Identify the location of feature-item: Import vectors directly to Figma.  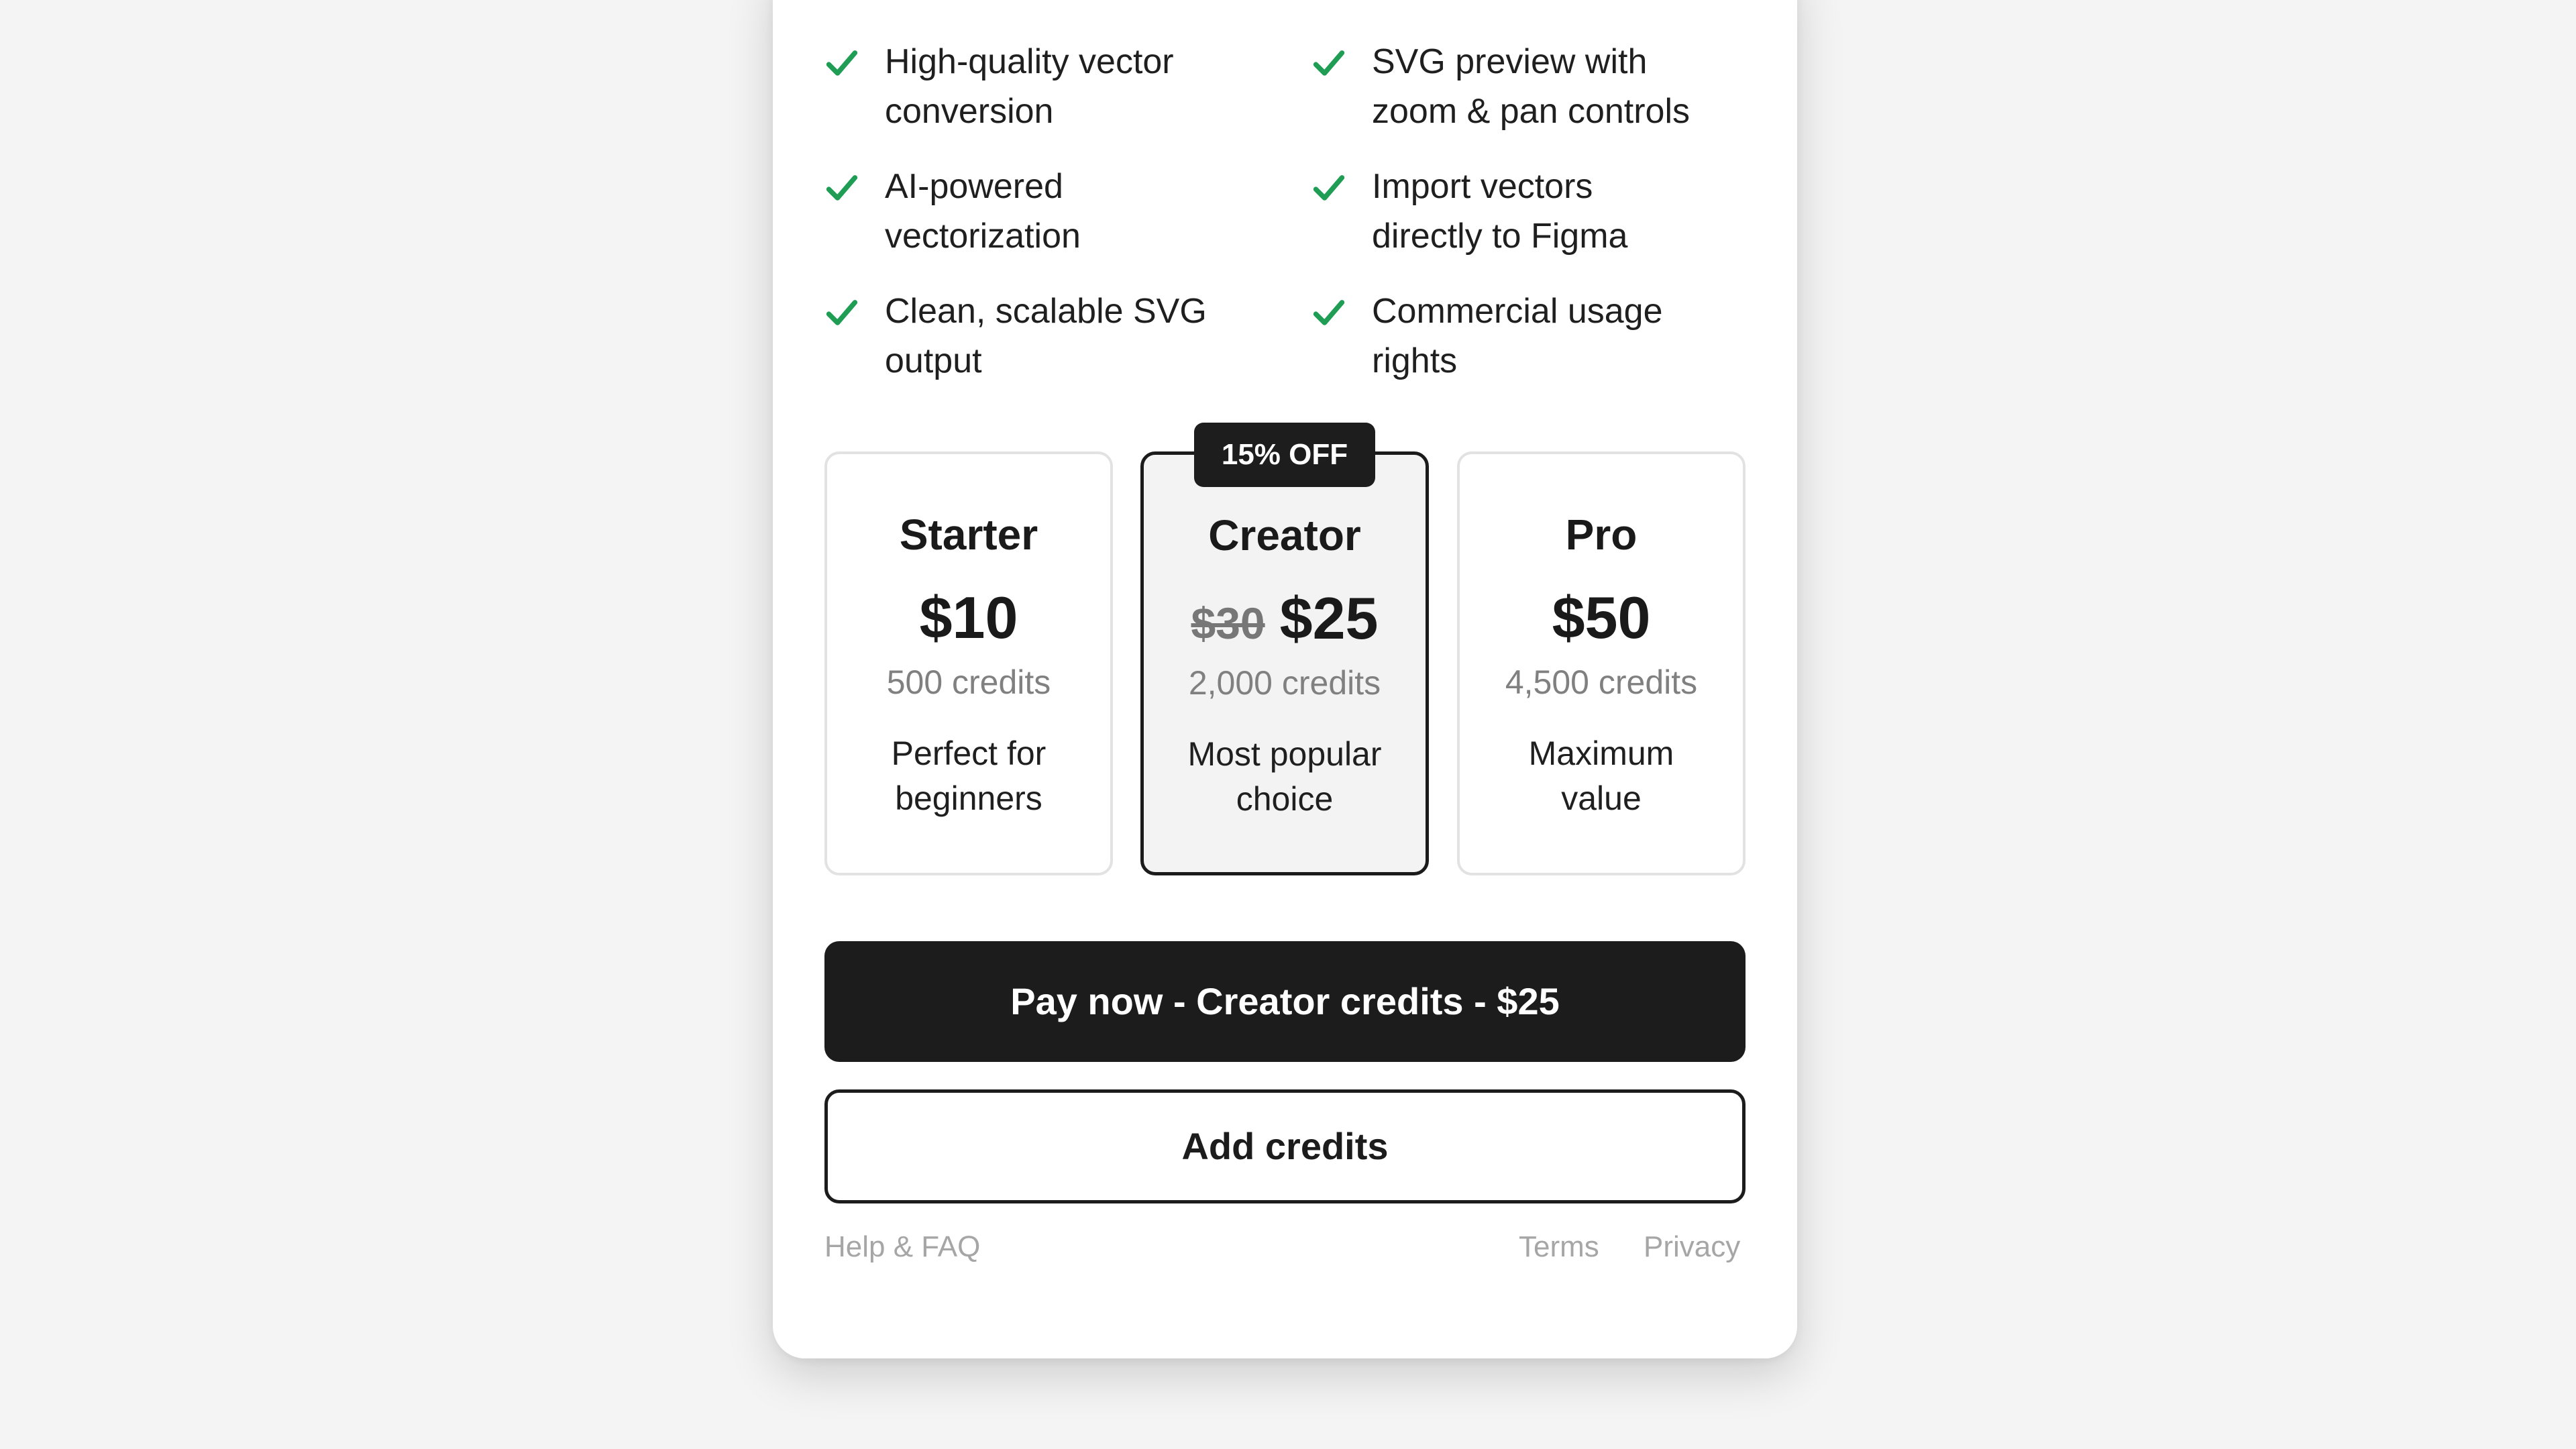
(1528, 211).